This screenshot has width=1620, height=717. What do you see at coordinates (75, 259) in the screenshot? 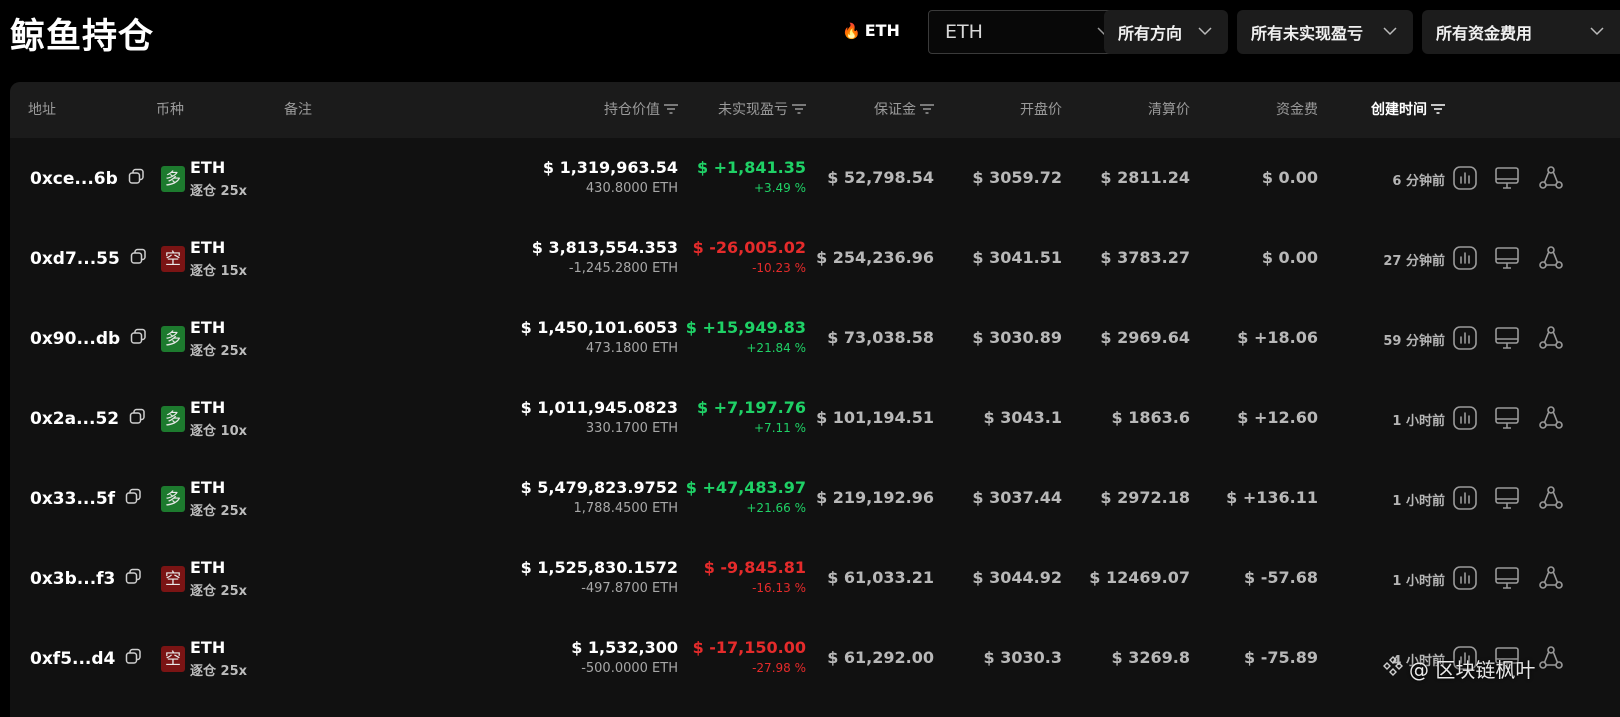
I see `address-text: 0xd7...55` at bounding box center [75, 259].